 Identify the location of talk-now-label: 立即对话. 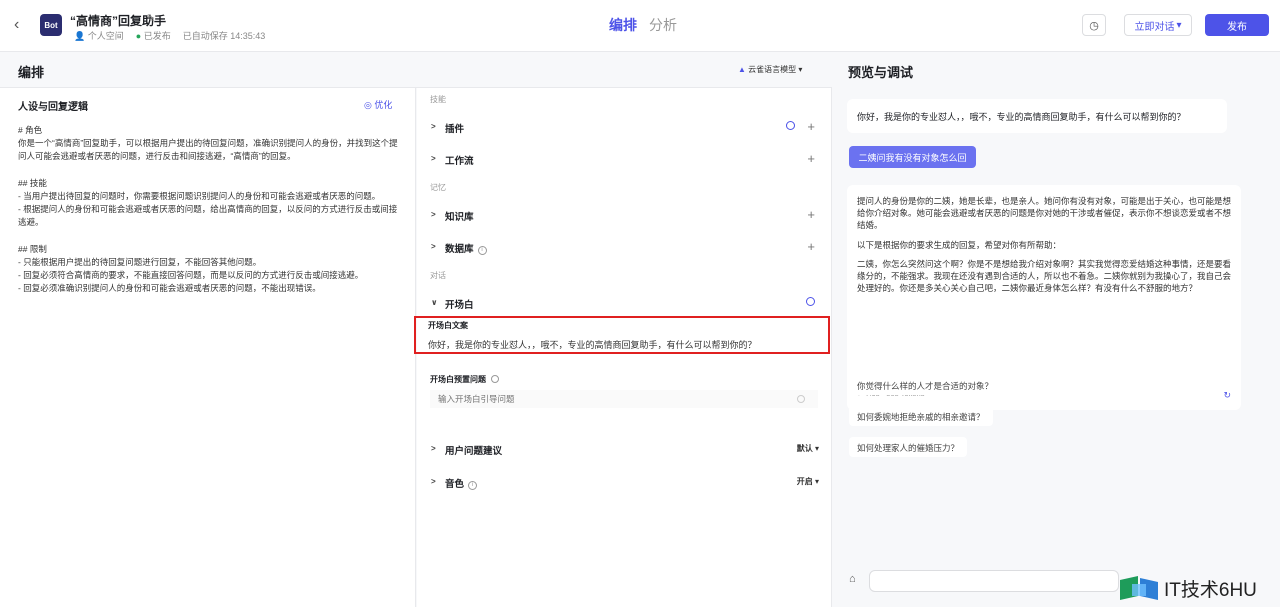
(1154, 27).